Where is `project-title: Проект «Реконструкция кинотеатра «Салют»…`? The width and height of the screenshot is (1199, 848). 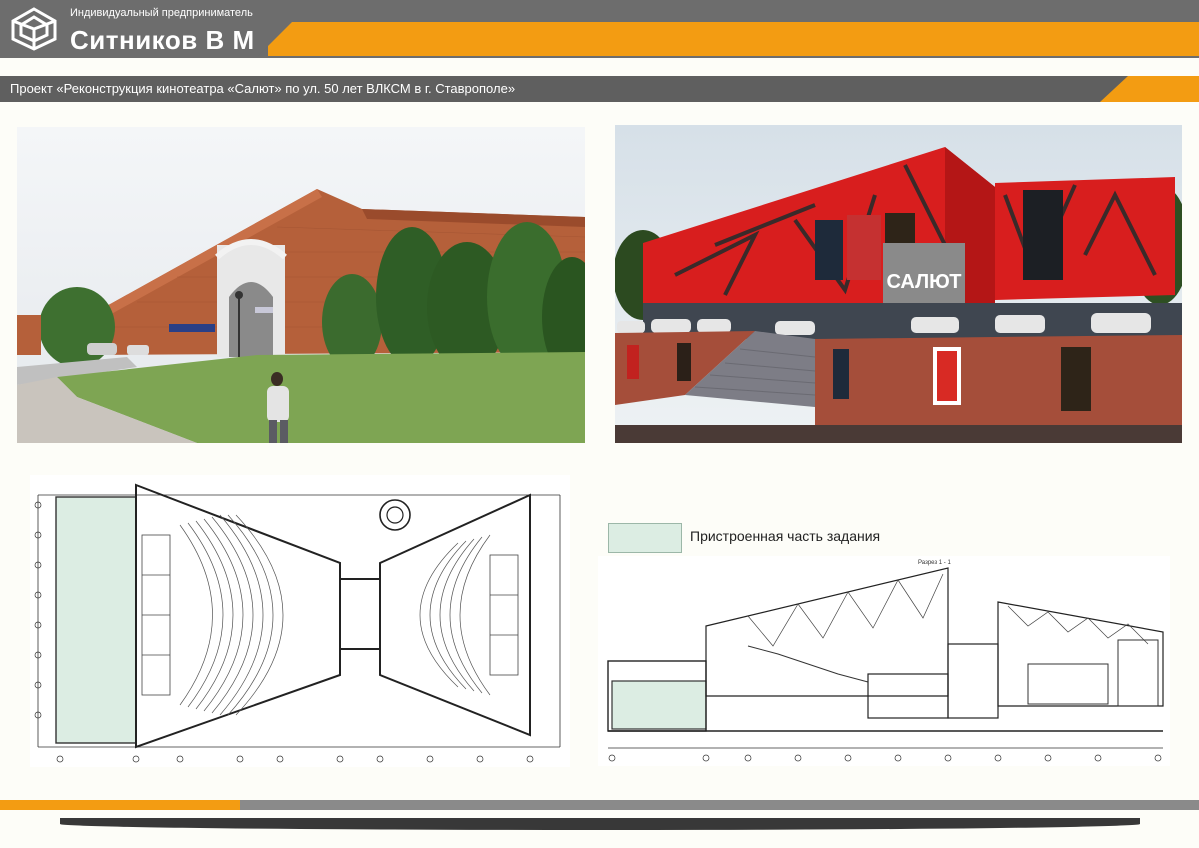 project-title: Проект «Реконструкция кинотеатра «Салют»… is located at coordinates (263, 88).